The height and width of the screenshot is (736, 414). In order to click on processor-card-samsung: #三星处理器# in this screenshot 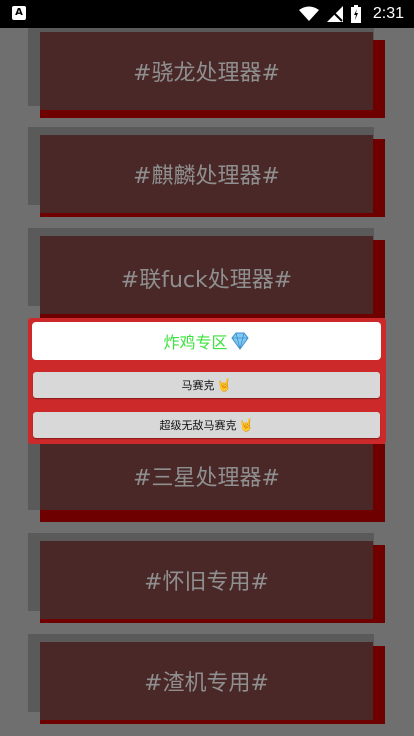, I will do `click(207, 483)`.